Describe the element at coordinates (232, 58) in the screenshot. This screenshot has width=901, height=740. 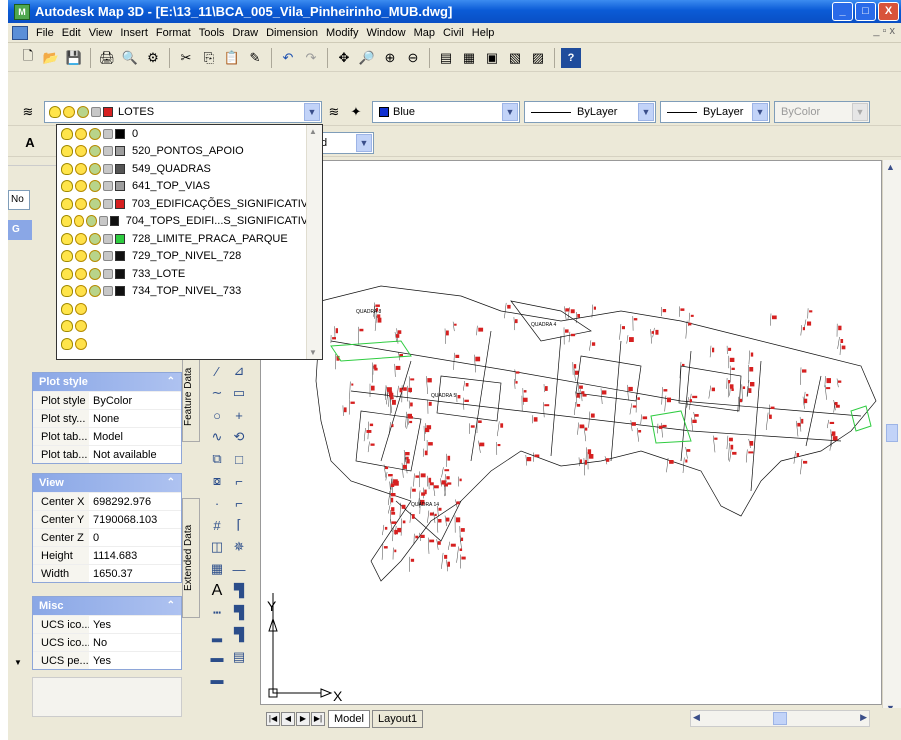
I see `paste-icon: 📋` at that location.